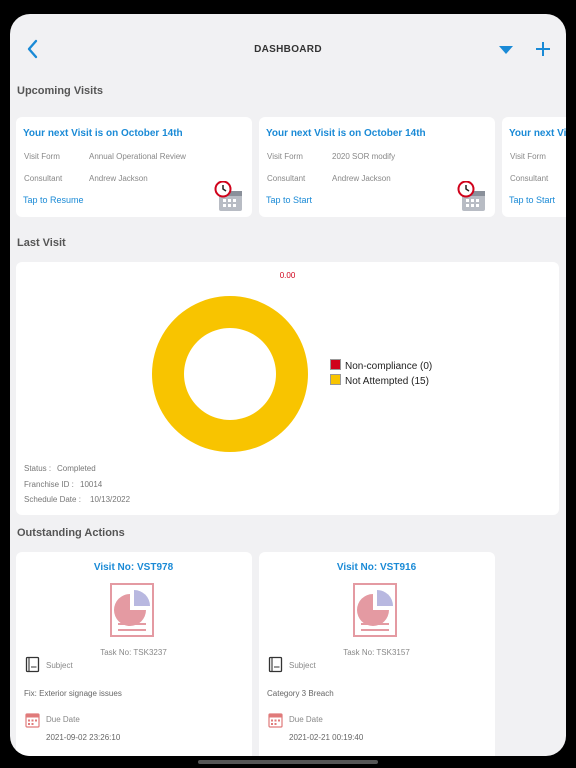 The height and width of the screenshot is (768, 576). Describe the element at coordinates (60, 91) in the screenshot. I see `upcoming-visits-heading: Upcoming Visits` at that location.